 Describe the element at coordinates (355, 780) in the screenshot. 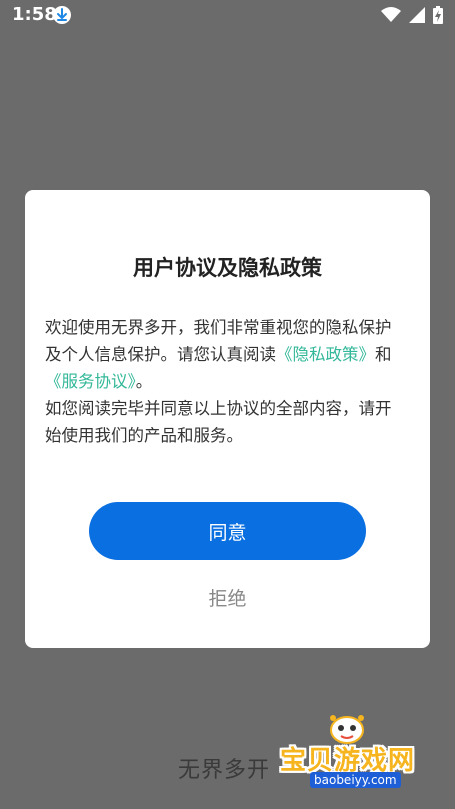

I see `watermark-domain: baobeiyy.com` at that location.